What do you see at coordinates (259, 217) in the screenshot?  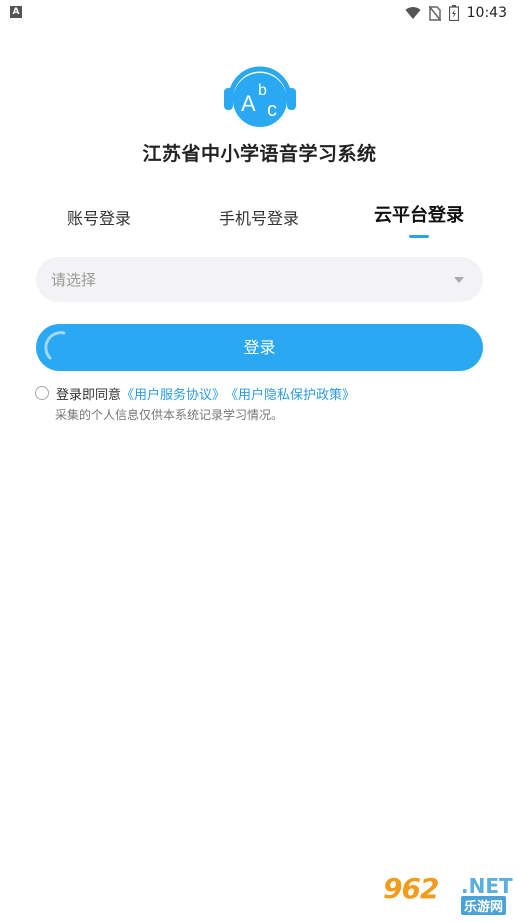 I see `tab-phone-login: 手机号登录` at bounding box center [259, 217].